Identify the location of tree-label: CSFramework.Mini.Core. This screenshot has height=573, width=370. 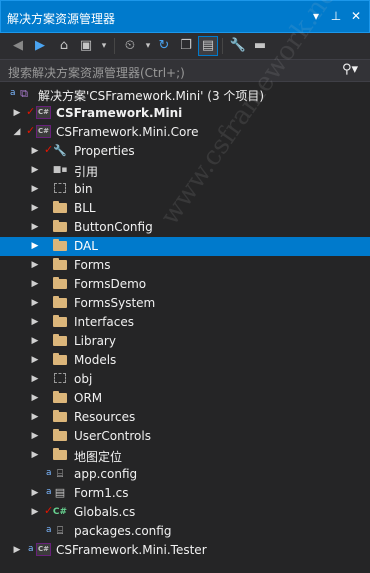
(127, 132).